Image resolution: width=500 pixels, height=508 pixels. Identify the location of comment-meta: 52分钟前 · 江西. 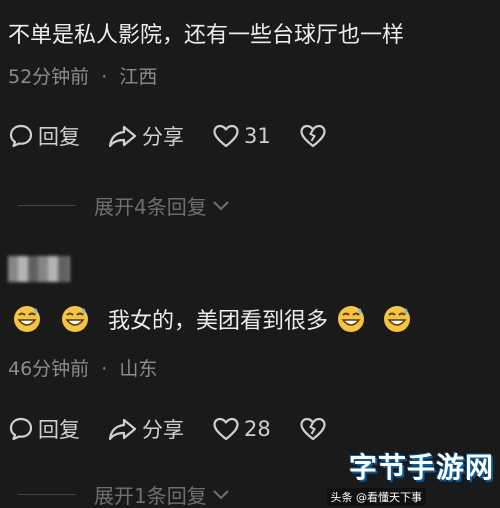
(82, 75).